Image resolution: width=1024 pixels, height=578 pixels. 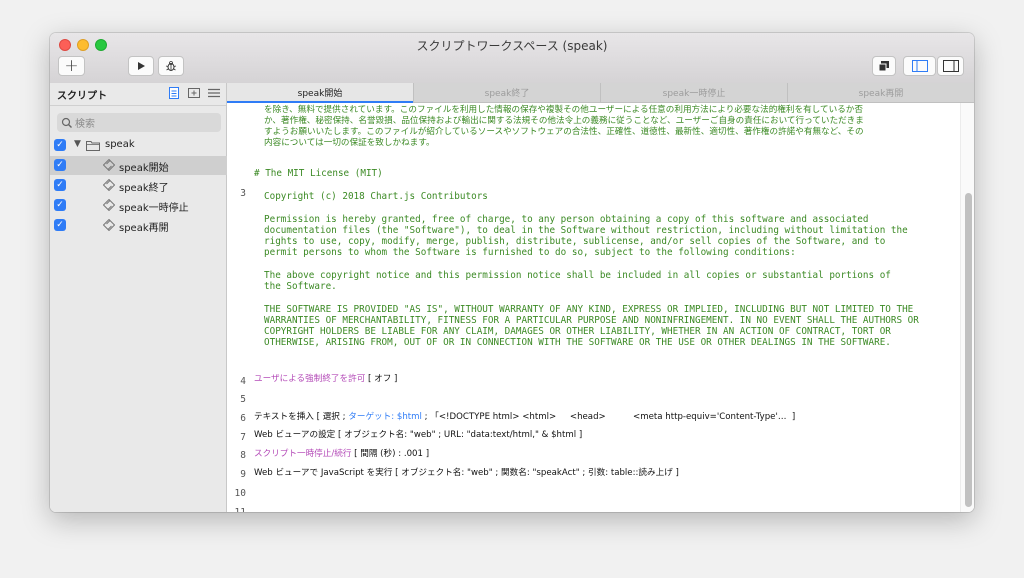 What do you see at coordinates (243, 455) in the screenshot?
I see `line-number: 8` at bounding box center [243, 455].